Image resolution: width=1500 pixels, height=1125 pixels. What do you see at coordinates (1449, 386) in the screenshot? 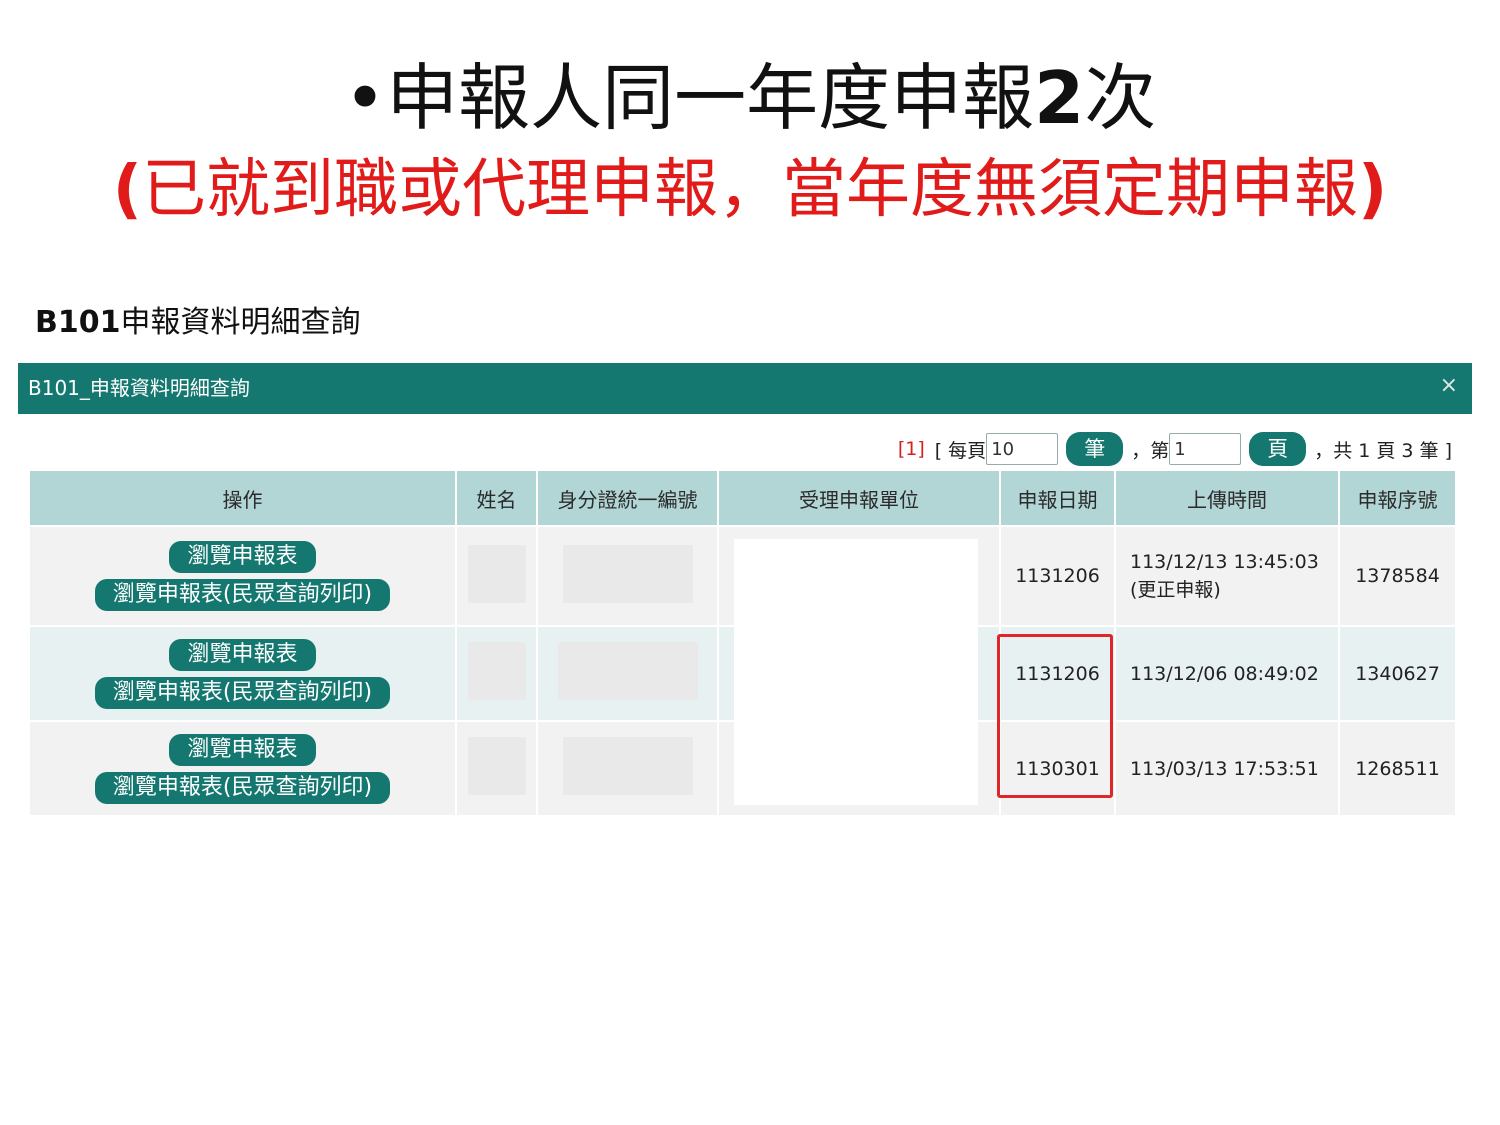
I see `close-icon: ×` at bounding box center [1449, 386].